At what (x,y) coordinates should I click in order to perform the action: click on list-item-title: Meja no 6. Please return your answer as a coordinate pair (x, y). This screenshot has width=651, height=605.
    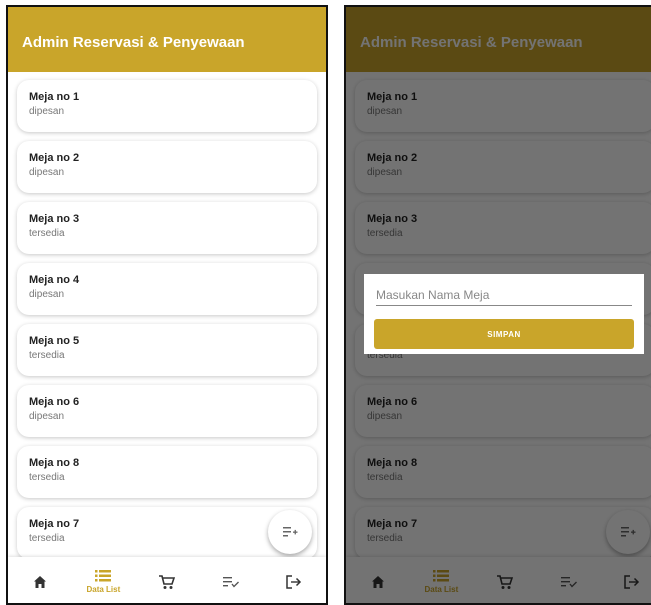
    Looking at the image, I should click on (54, 402).